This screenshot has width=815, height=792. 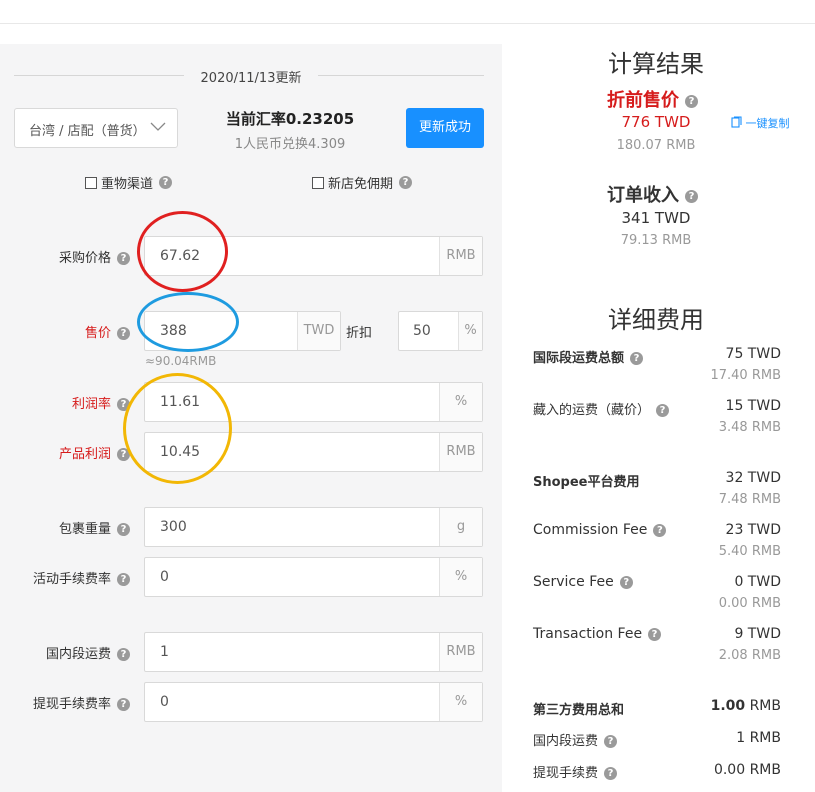 What do you see at coordinates (753, 478) in the screenshot?
I see `detail-twd: 32 TWD` at bounding box center [753, 478].